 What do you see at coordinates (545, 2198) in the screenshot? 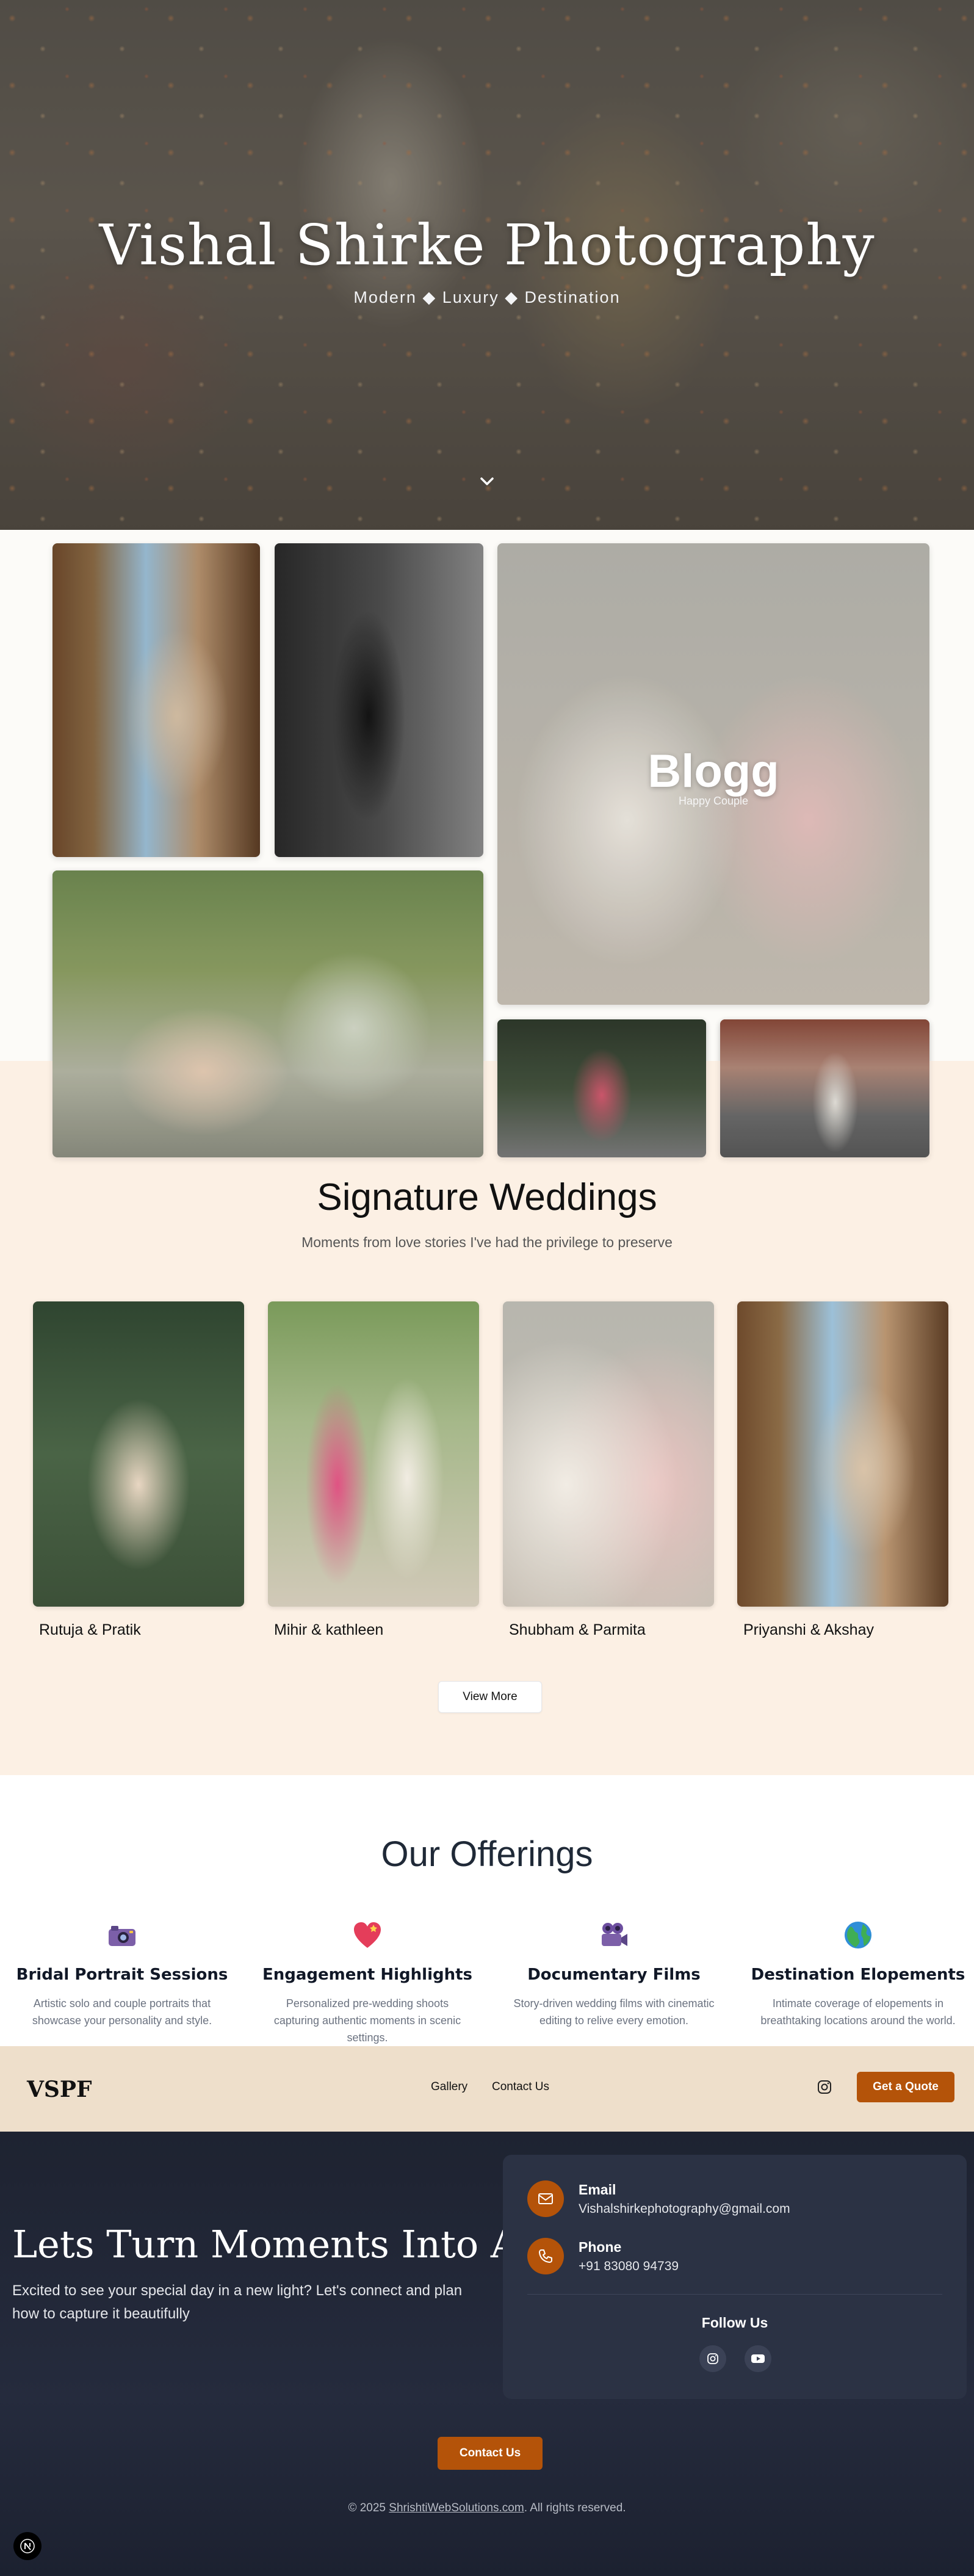
I see `mail-icon` at bounding box center [545, 2198].